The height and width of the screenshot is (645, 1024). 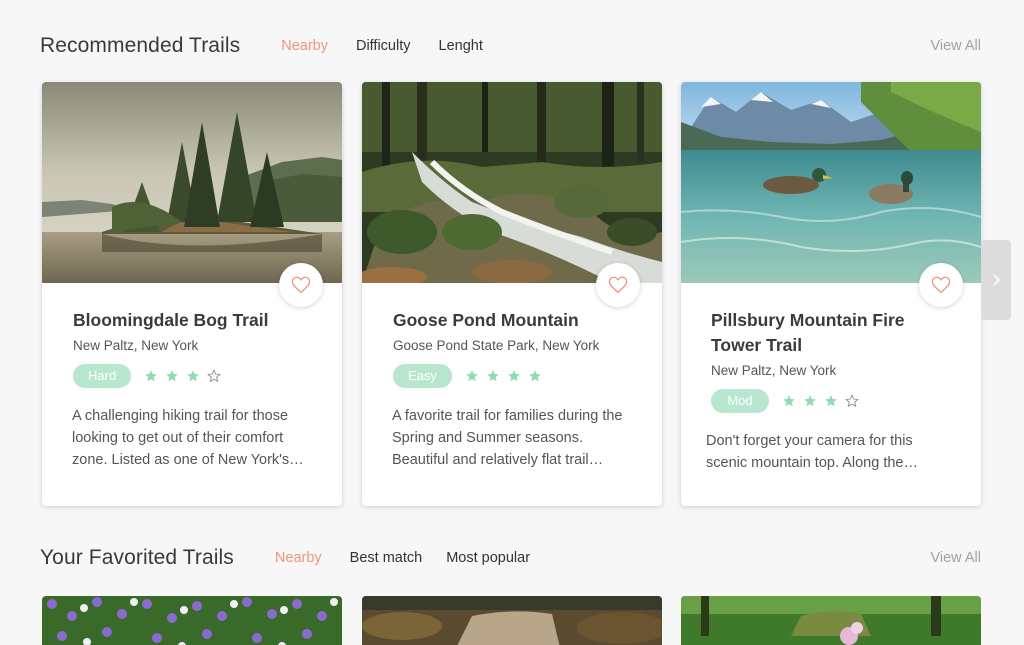 I want to click on difficulty-badge: Mod, so click(x=740, y=401).